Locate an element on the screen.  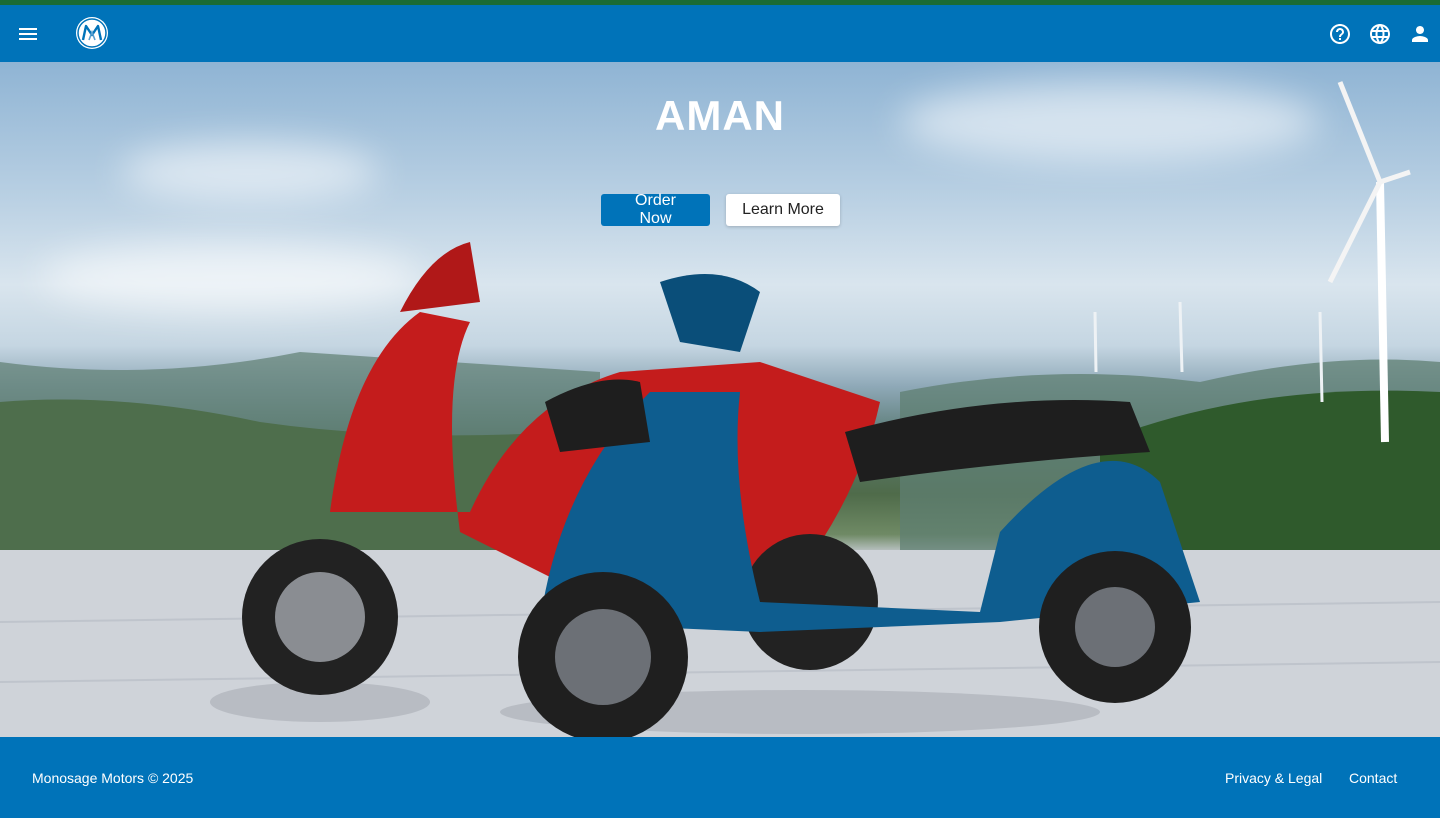
menu-button is located at coordinates (28, 34).